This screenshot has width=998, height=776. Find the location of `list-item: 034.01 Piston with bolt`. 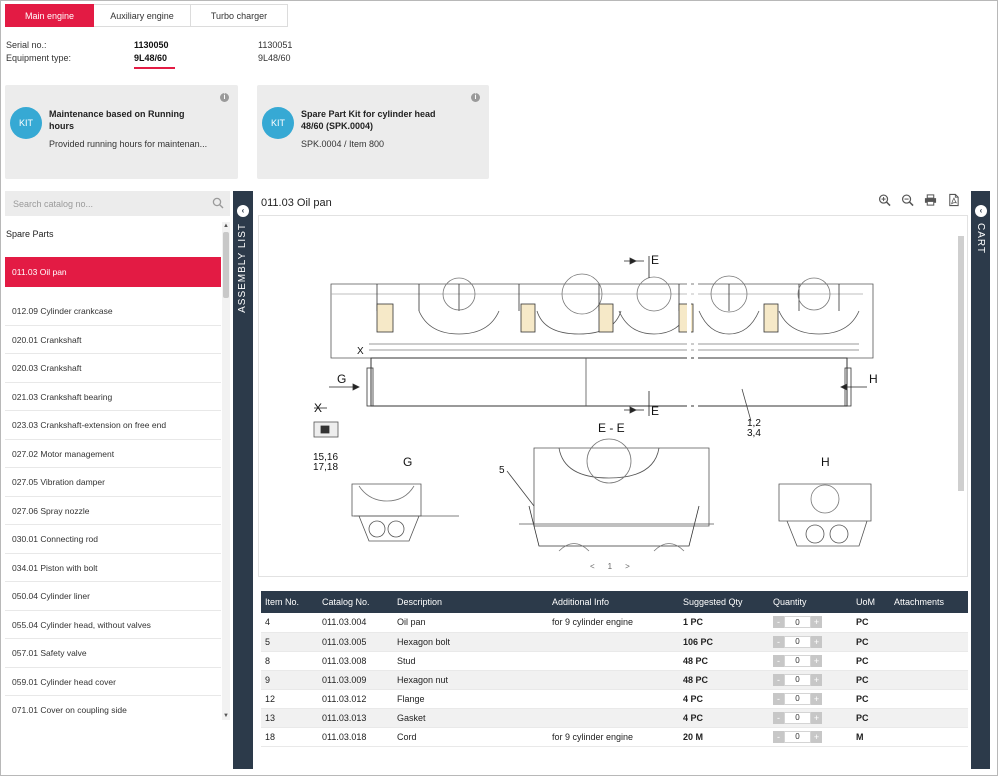

list-item: 034.01 Piston with bolt is located at coordinates (113, 568).